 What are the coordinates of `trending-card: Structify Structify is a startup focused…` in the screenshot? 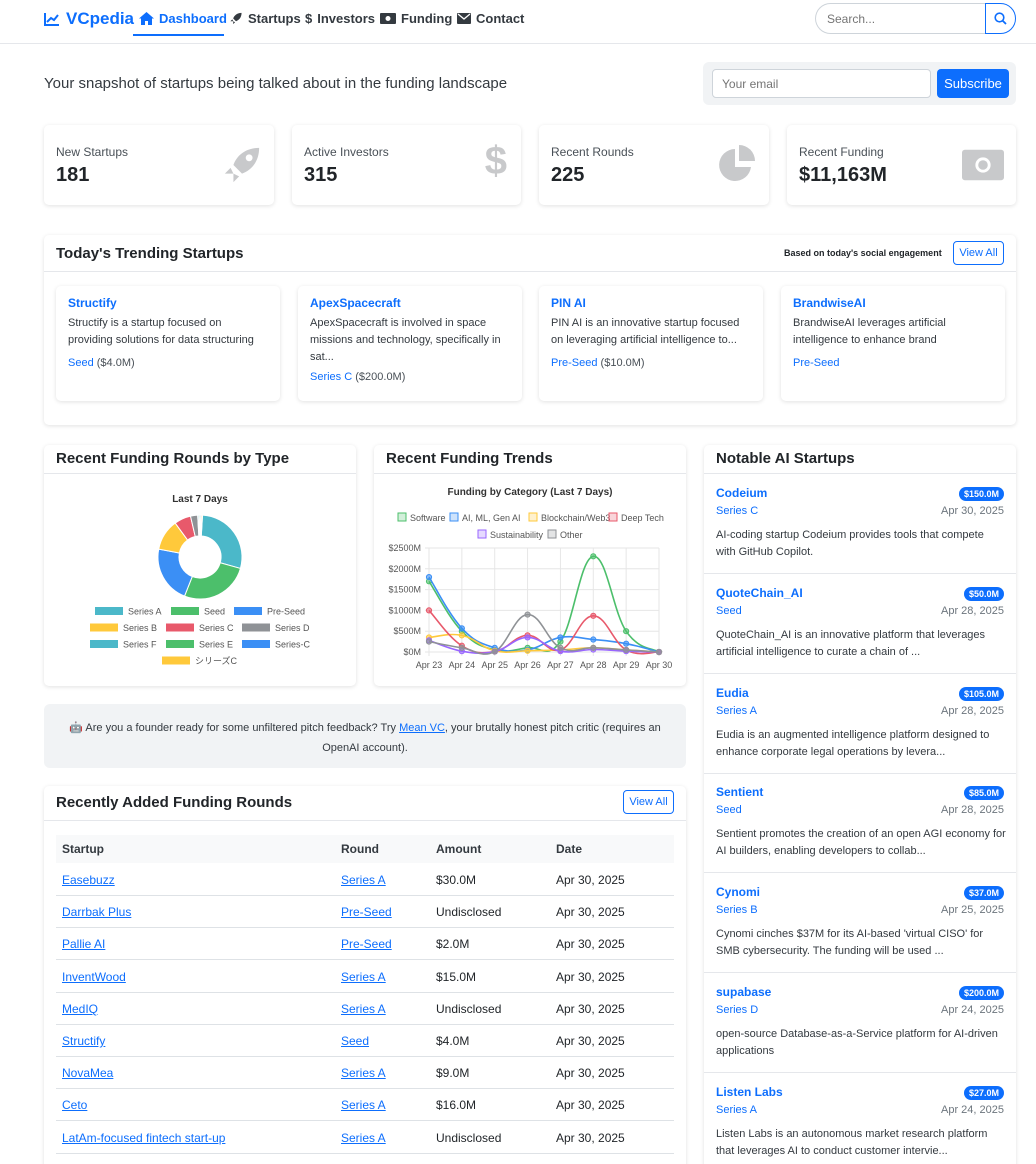 It's located at (168, 343).